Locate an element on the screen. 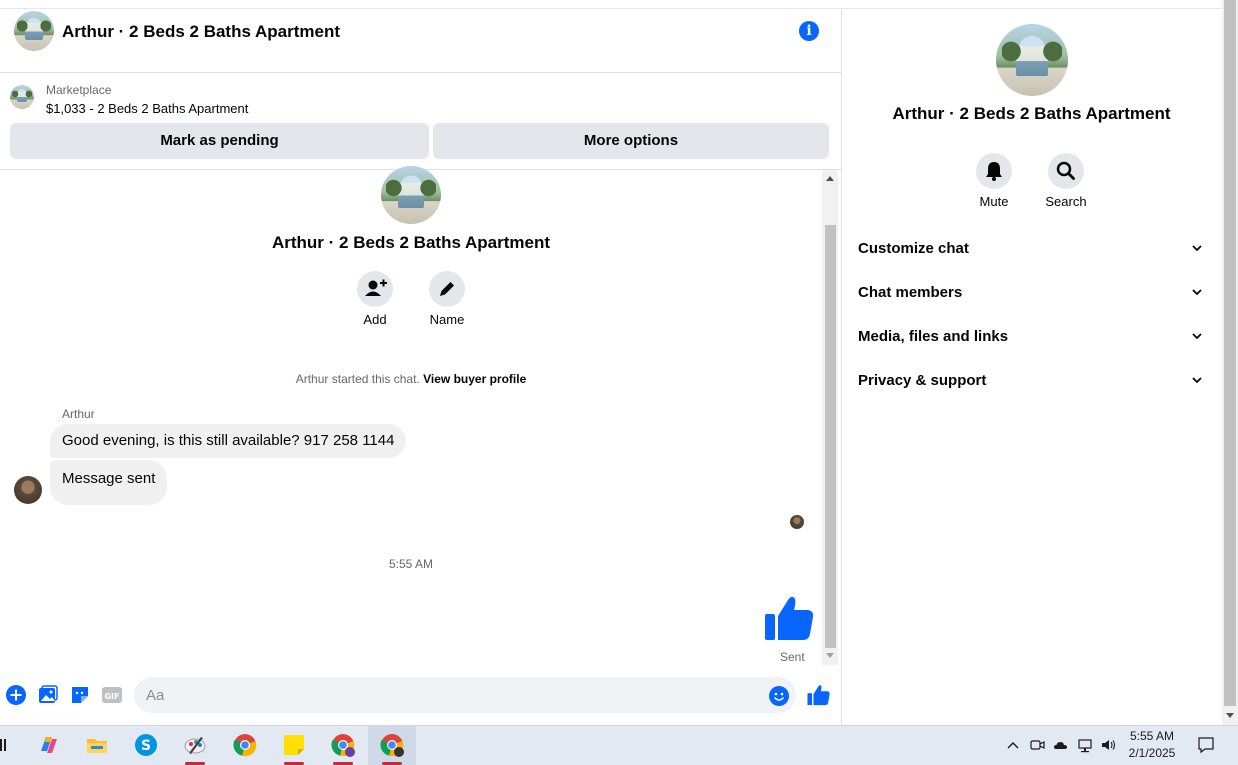  row-label: Chat members is located at coordinates (910, 292).